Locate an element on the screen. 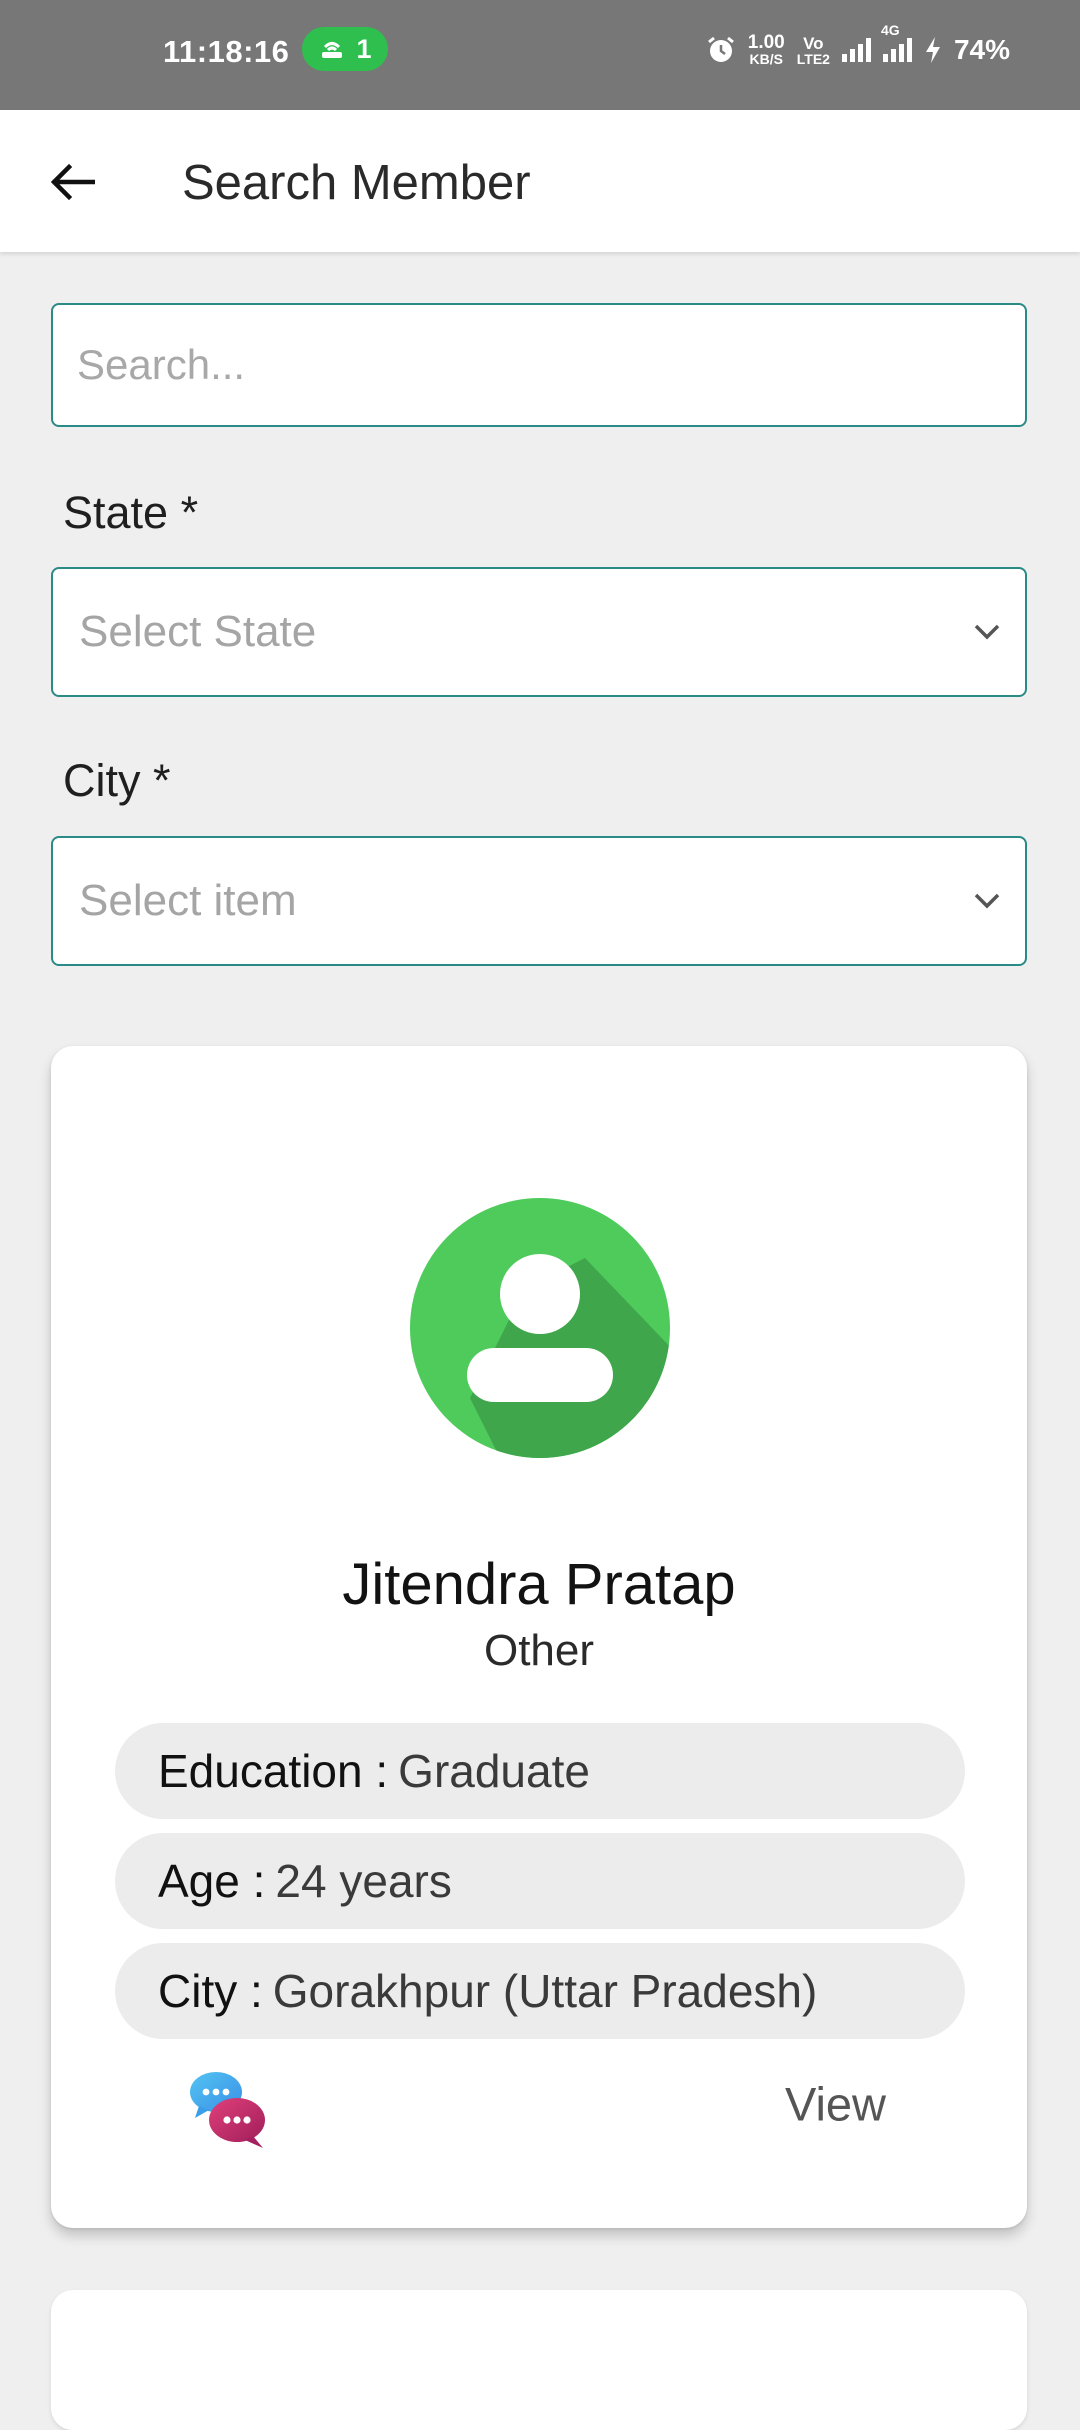  back-arrow-icon is located at coordinates (72, 182).